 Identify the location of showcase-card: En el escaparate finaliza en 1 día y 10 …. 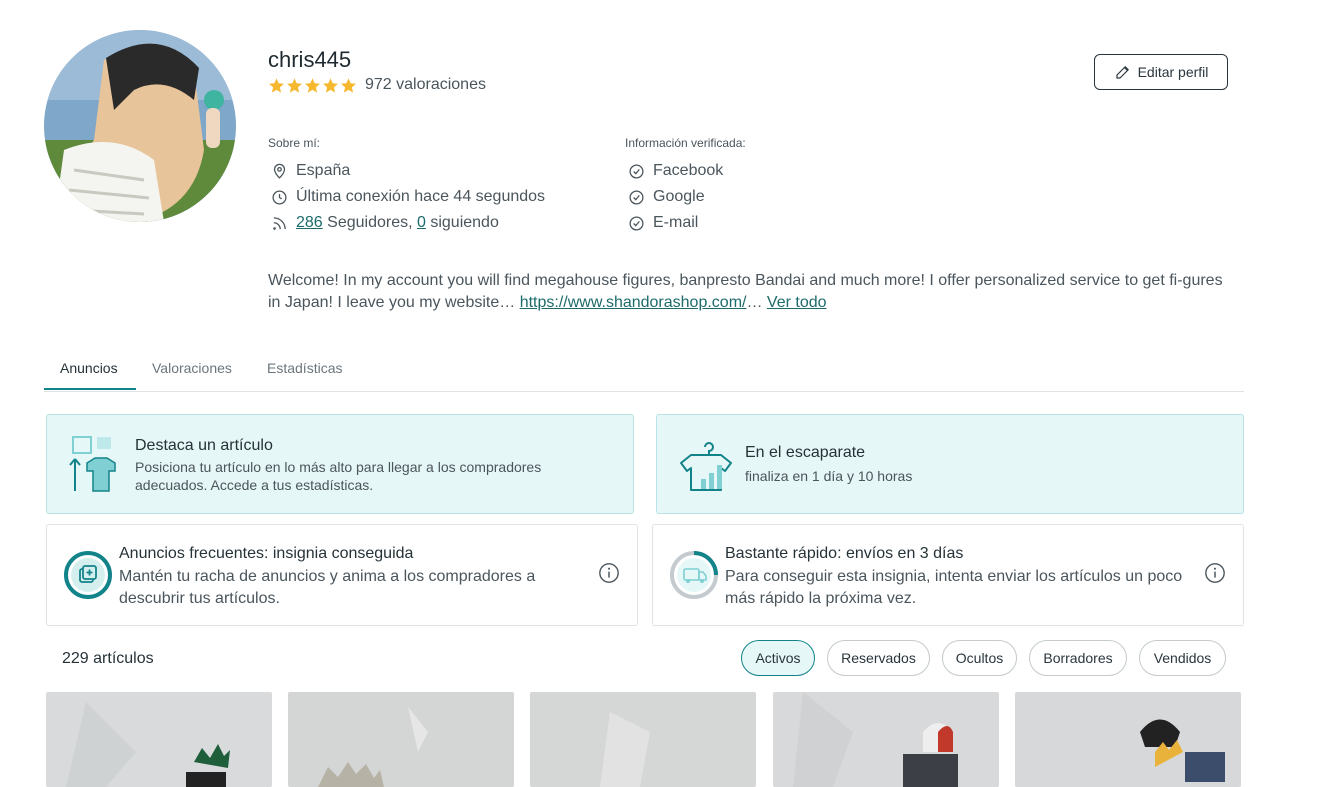
(950, 464).